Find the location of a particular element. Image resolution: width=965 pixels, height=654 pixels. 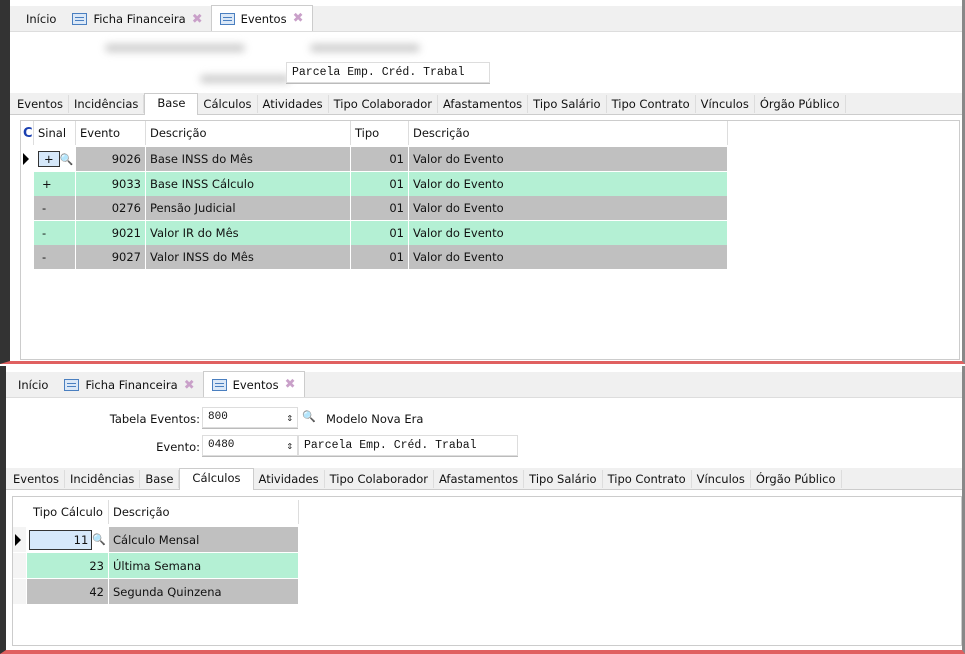

table-row: - 9021 Valor IR do Mês 01 Valor do Evento is located at coordinates (374, 232).